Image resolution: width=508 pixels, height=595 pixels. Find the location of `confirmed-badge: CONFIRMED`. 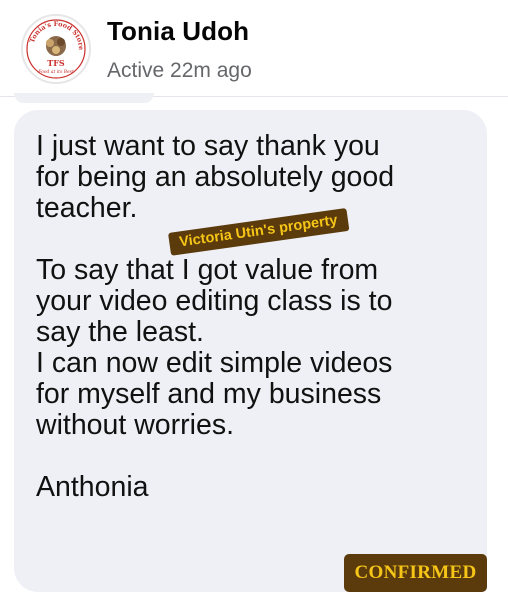

confirmed-badge: CONFIRMED is located at coordinates (415, 573).